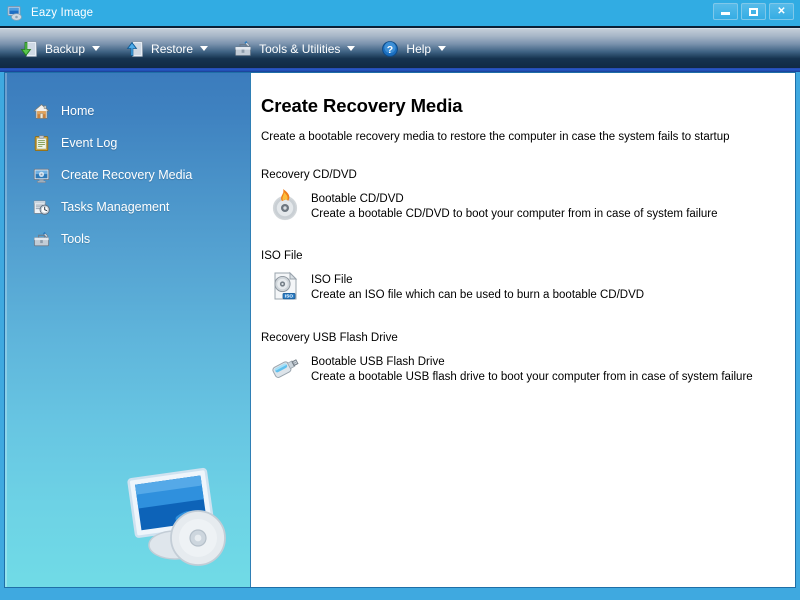 The height and width of the screenshot is (600, 800). What do you see at coordinates (127, 239) in the screenshot?
I see `sidebar-item-tools: Tools` at bounding box center [127, 239].